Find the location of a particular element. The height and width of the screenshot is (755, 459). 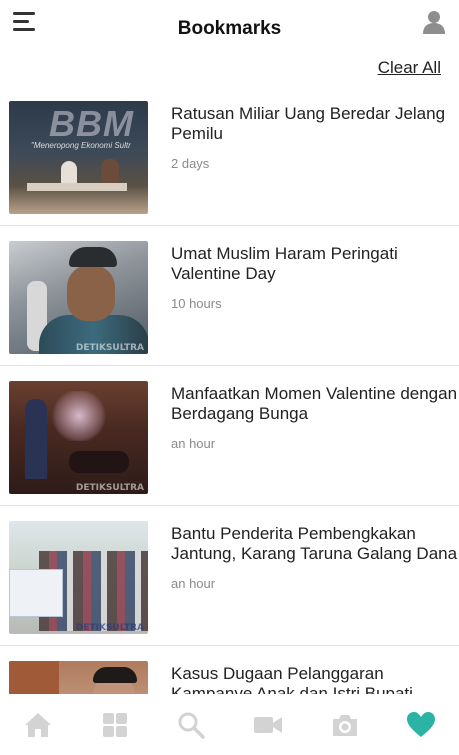

heart-icon is located at coordinates (421, 725).